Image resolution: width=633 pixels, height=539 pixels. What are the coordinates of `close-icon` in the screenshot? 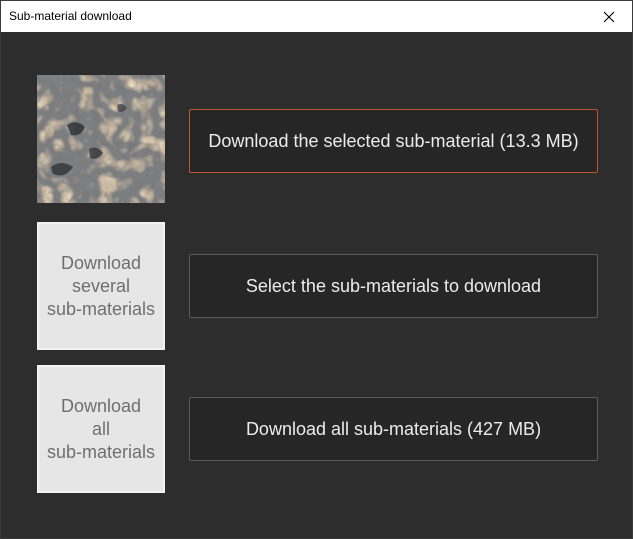 It's located at (609, 16).